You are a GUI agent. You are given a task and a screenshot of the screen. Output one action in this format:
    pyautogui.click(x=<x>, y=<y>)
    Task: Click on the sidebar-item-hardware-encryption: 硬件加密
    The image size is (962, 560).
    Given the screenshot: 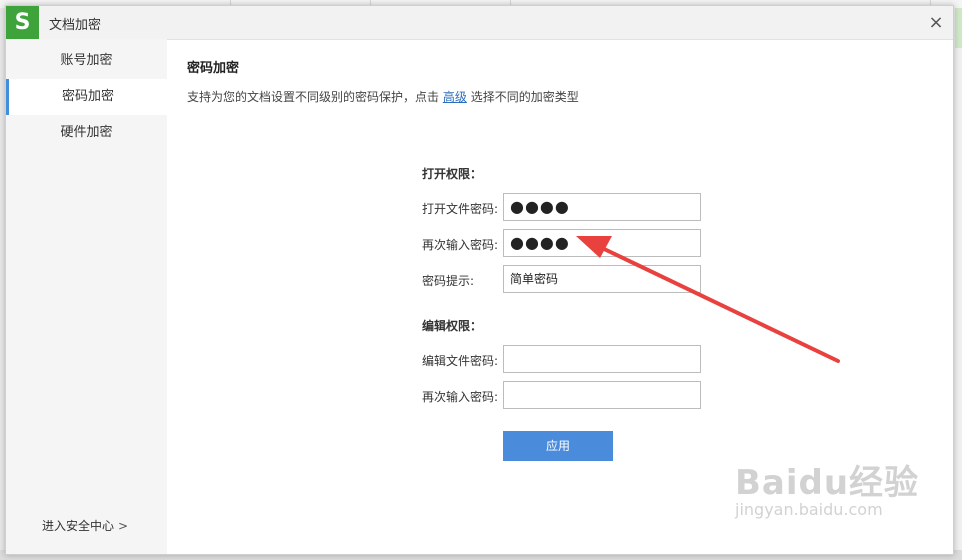 What is the action you would take?
    pyautogui.click(x=86, y=133)
    